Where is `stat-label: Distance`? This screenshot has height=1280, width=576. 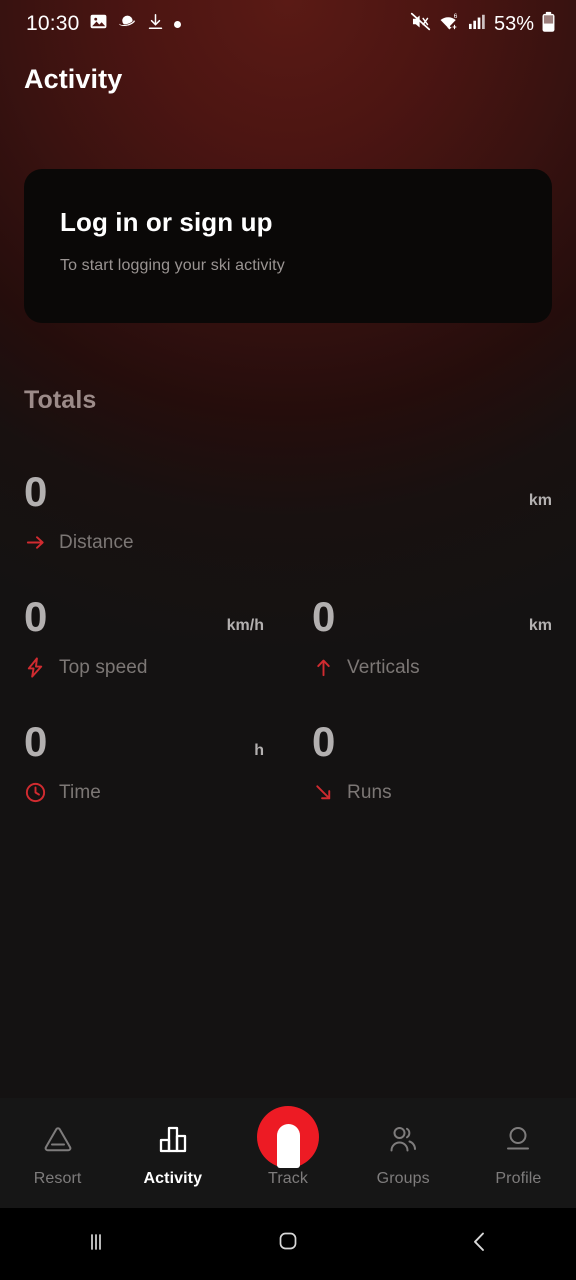
stat-label: Distance is located at coordinates (96, 542).